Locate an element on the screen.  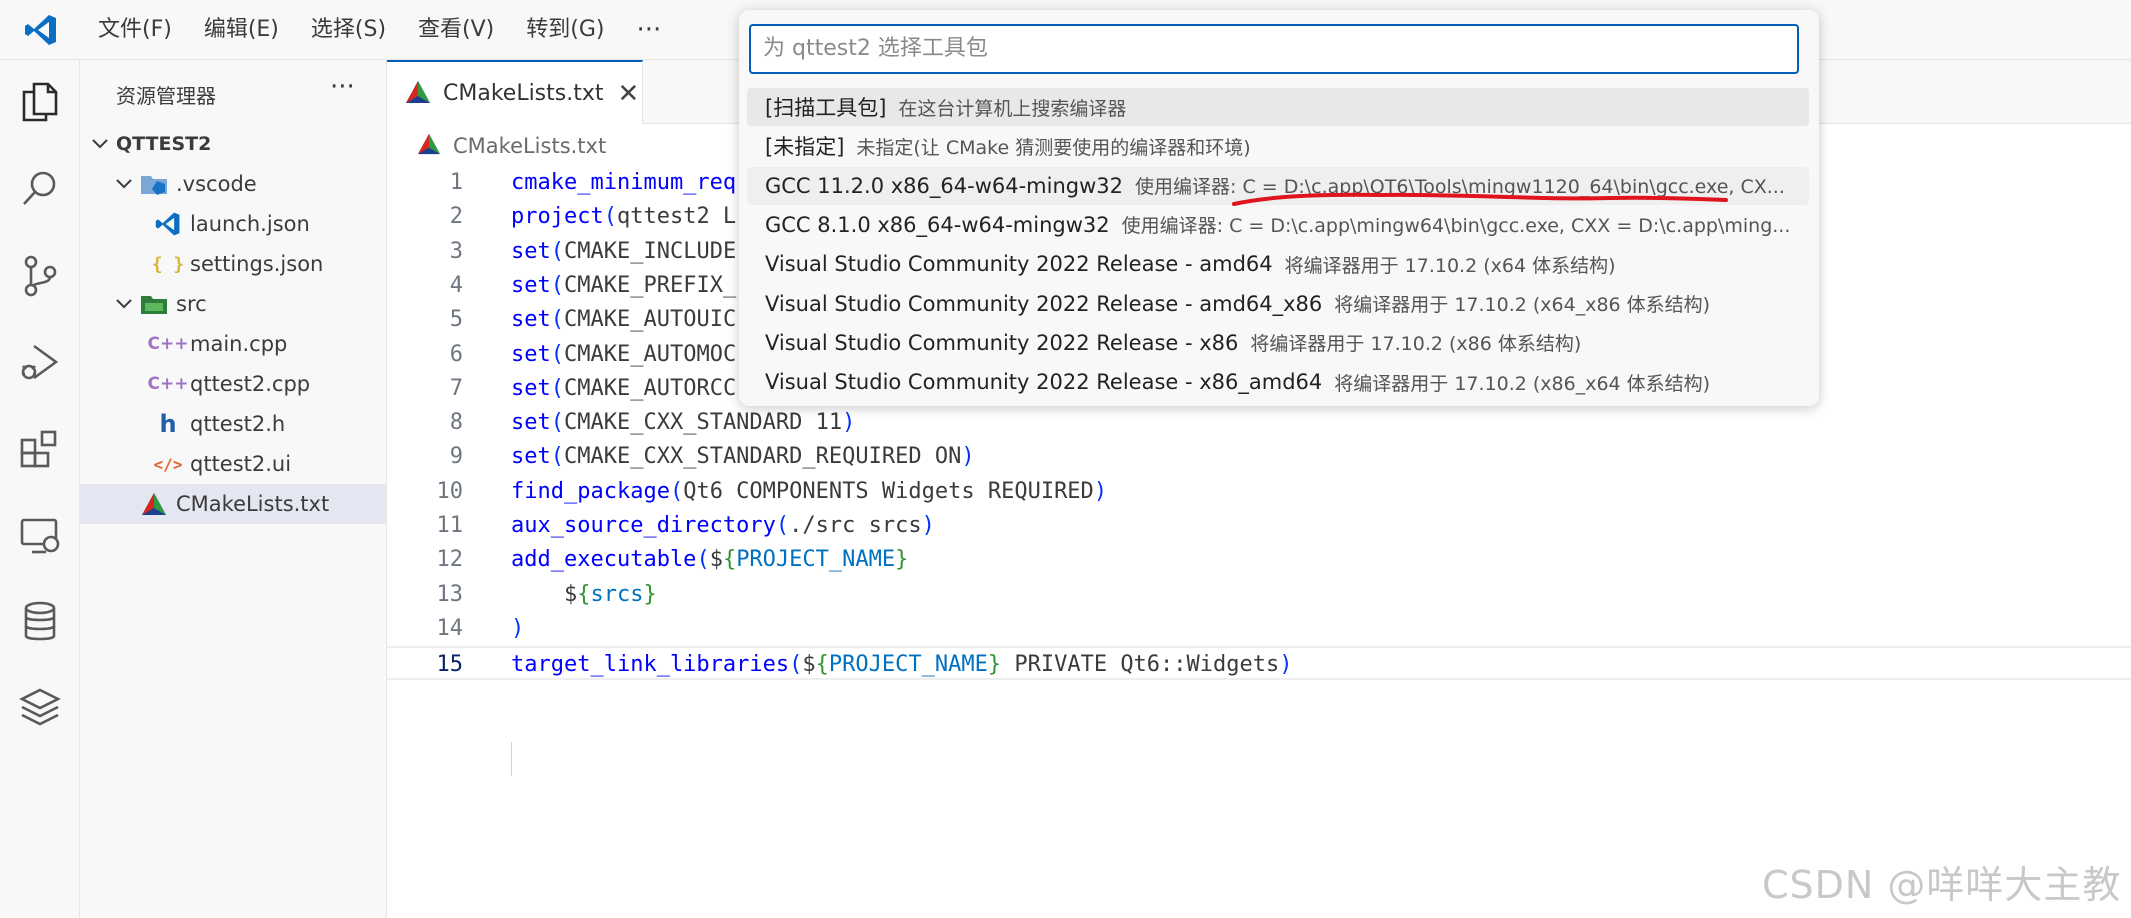
cpp-file-icon: C++ is located at coordinates (168, 384).